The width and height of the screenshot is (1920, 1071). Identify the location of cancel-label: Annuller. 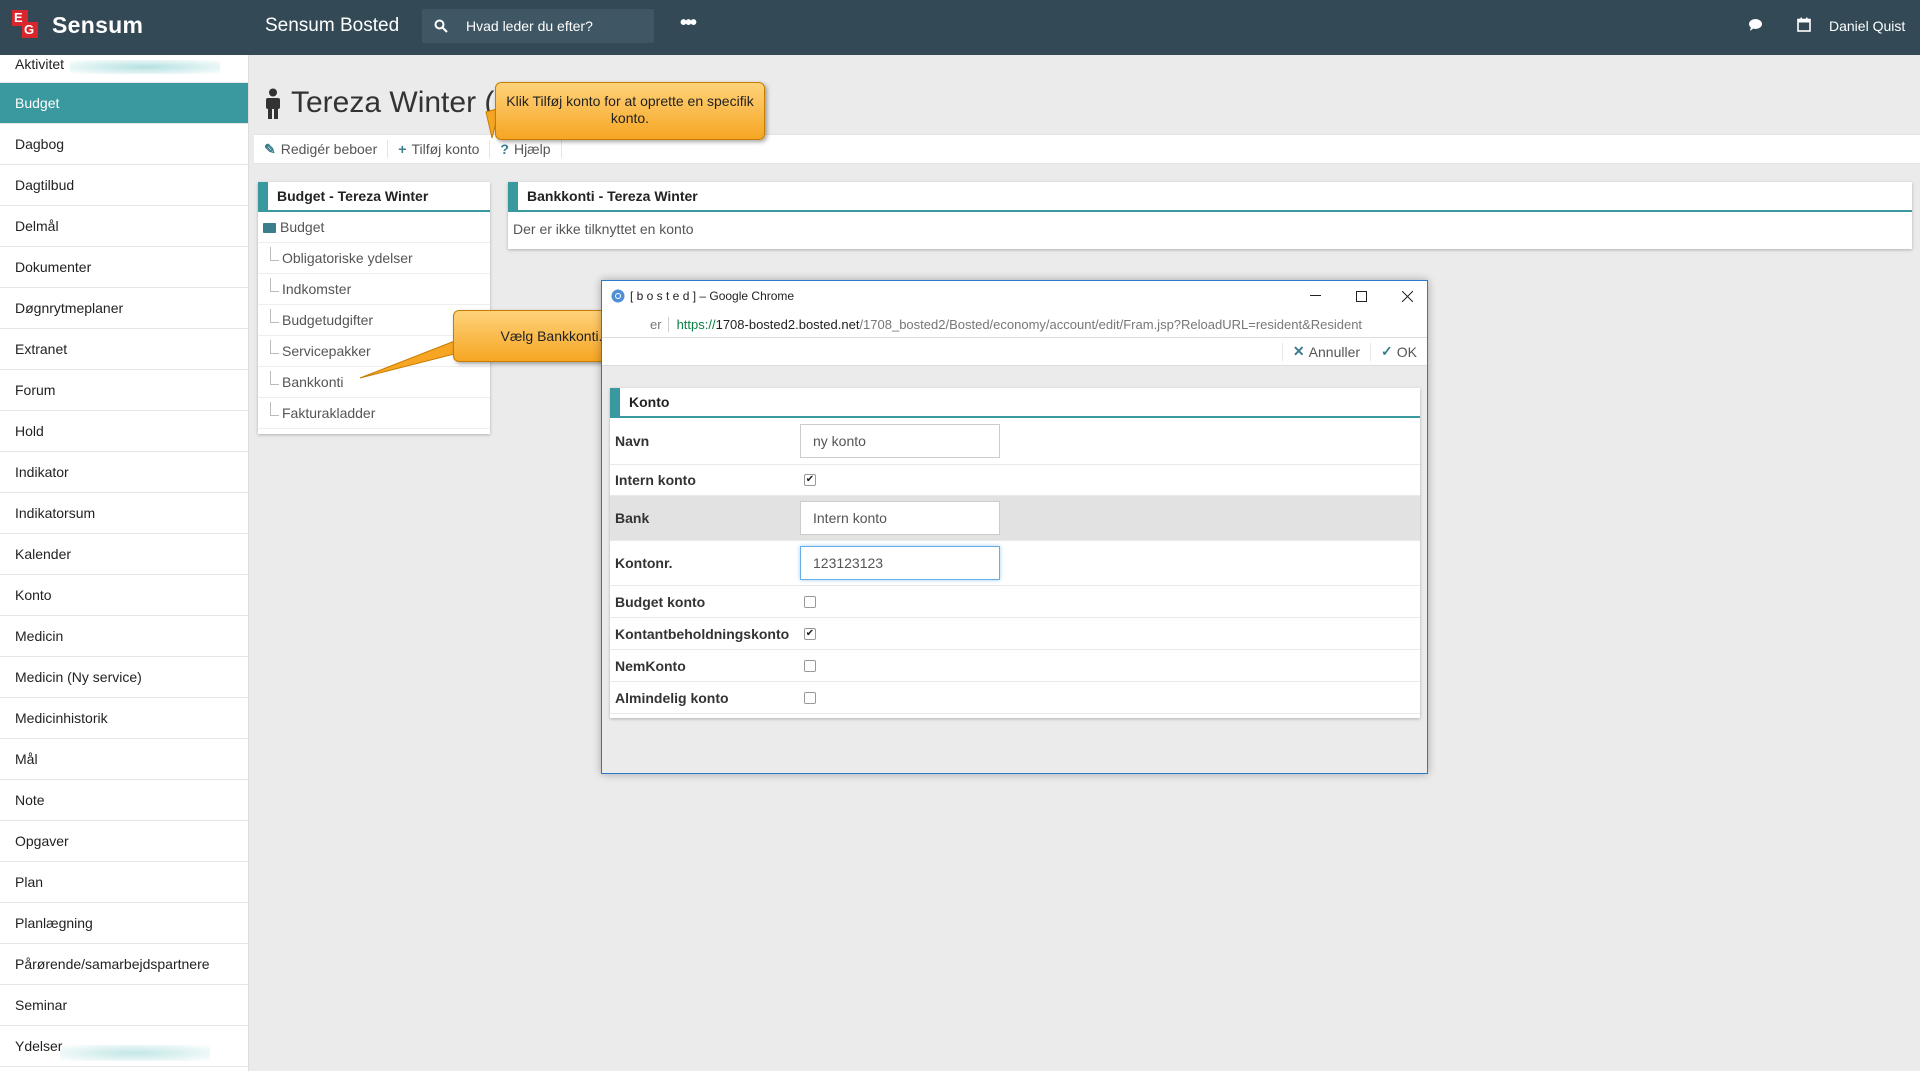
(1334, 351).